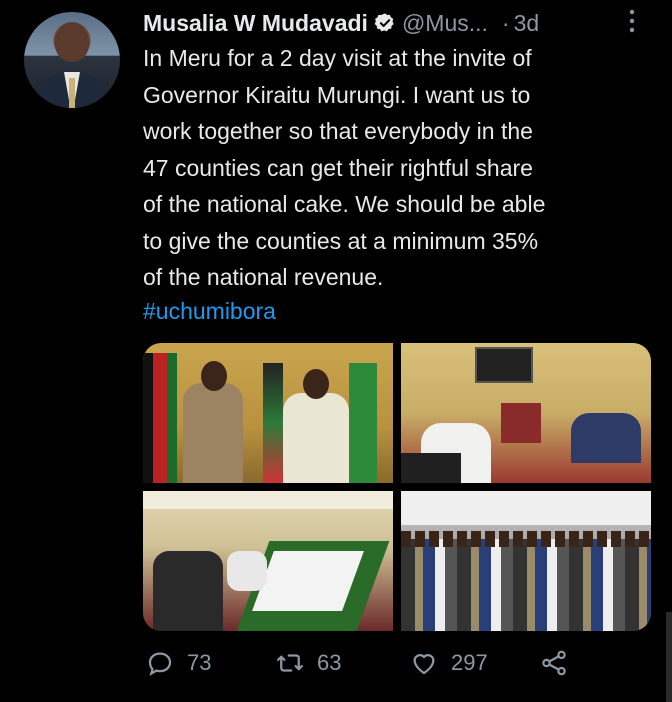 The height and width of the screenshot is (702, 672). Describe the element at coordinates (290, 663) in the screenshot. I see `retweet-icon` at that location.